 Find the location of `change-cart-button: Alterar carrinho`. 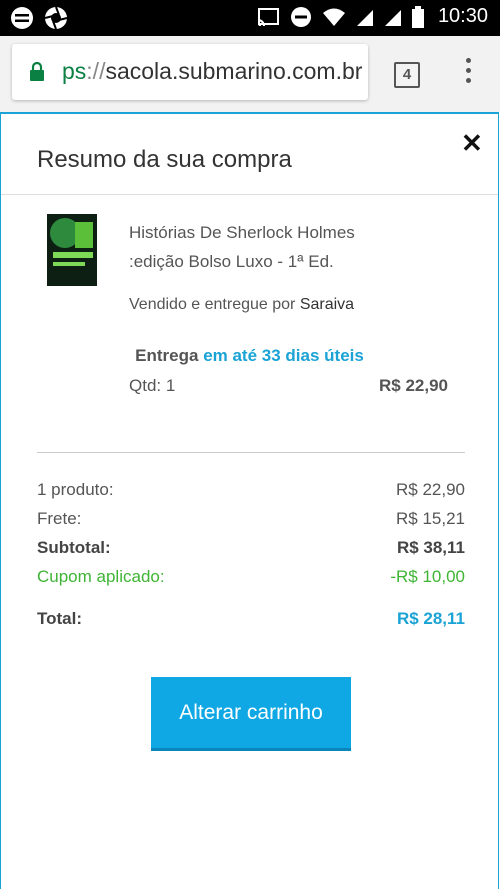

change-cart-button: Alterar carrinho is located at coordinates (251, 714).